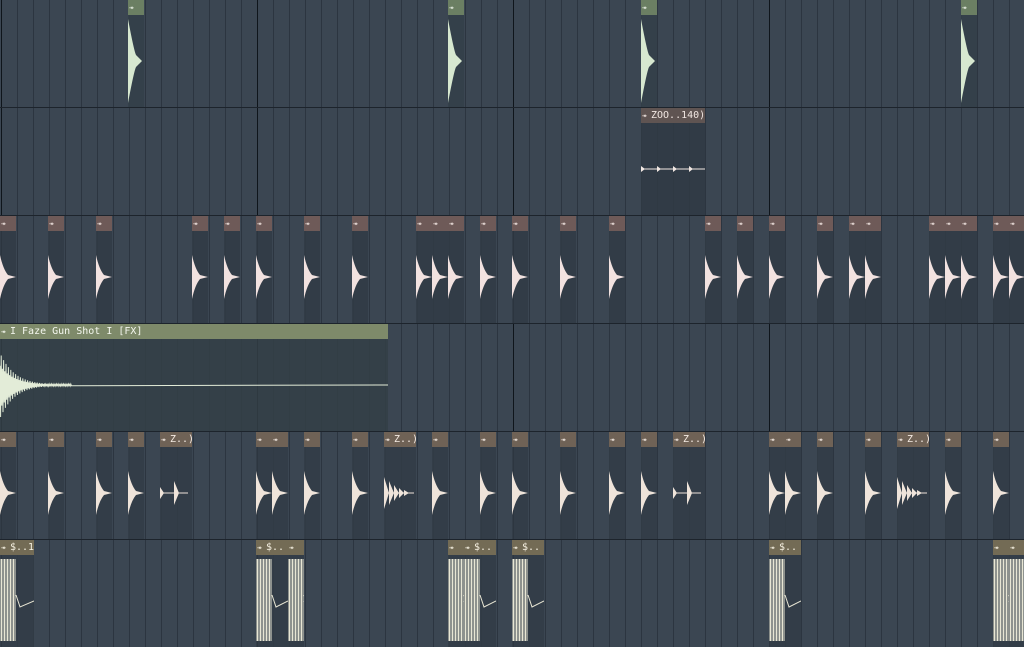 This screenshot has width=1024, height=647. What do you see at coordinates (194, 377) in the screenshot?
I see `pattern-clip: ↠ I Faze Gun Shot I [FX]` at bounding box center [194, 377].